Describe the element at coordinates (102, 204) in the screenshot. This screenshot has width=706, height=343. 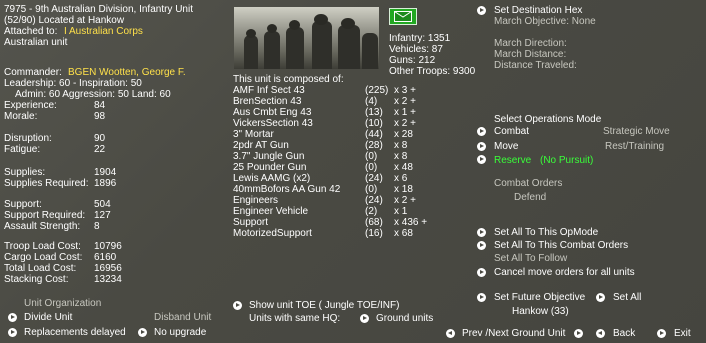
I see `stat-value: 504` at that location.